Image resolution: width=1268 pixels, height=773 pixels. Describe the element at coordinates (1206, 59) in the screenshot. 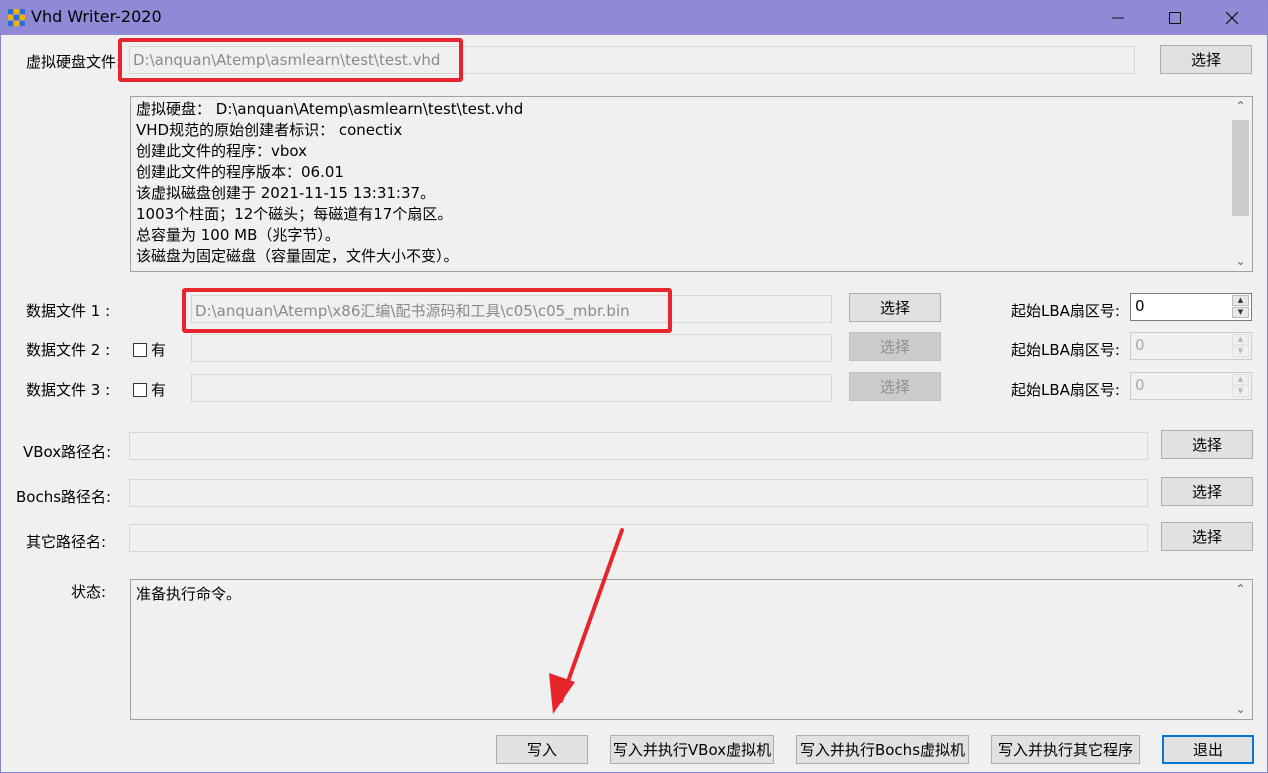

I see `vhd-select-button: 选择` at that location.